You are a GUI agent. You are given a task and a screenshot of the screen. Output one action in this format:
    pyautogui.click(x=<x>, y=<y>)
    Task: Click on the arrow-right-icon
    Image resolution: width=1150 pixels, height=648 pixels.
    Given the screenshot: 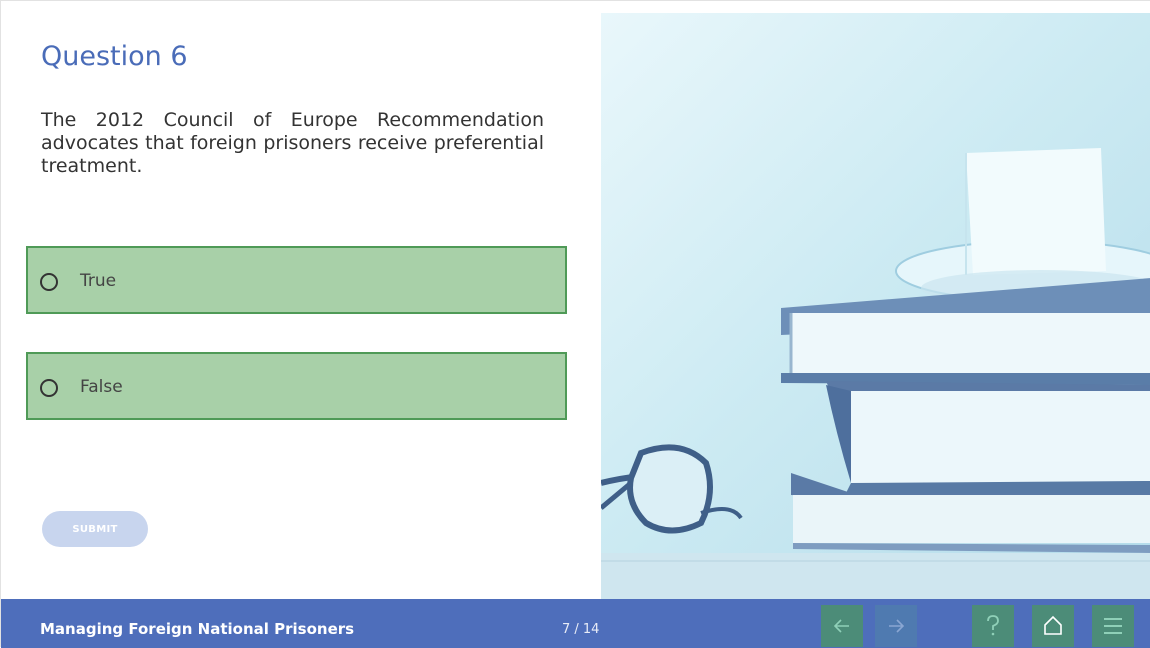 What is the action you would take?
    pyautogui.click(x=897, y=626)
    